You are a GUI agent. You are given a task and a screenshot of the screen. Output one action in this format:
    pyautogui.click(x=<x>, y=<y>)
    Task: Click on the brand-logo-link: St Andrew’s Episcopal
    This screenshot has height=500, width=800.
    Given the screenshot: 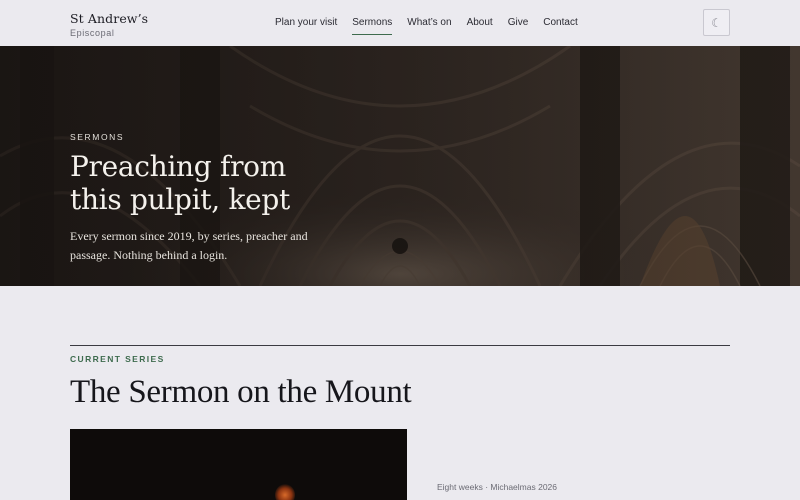 What is the action you would take?
    pyautogui.click(x=109, y=24)
    